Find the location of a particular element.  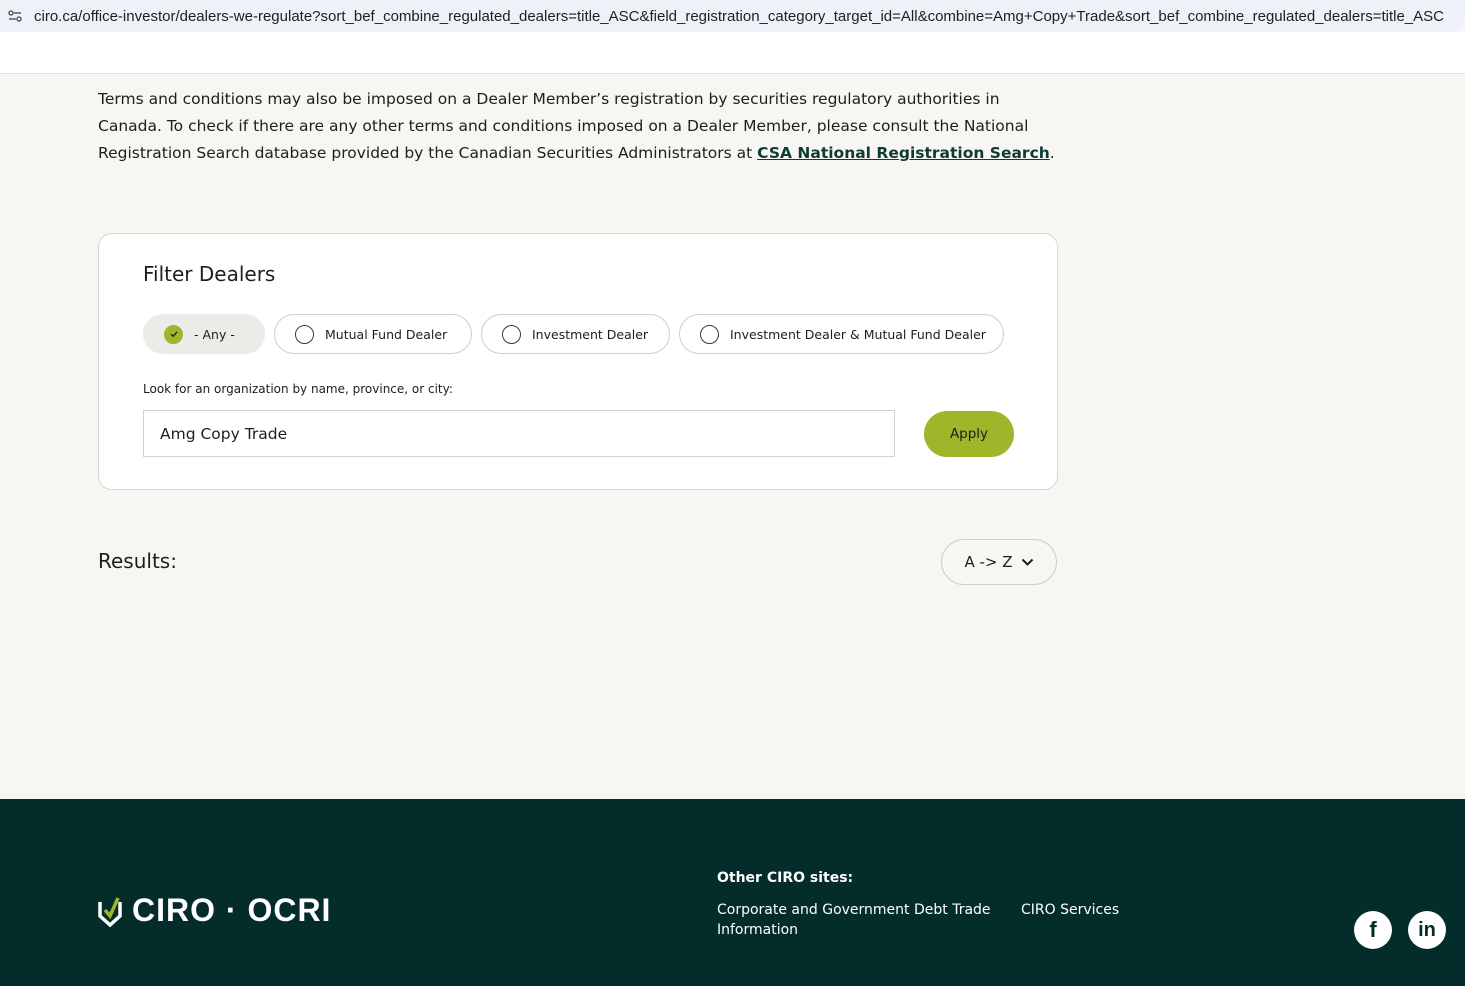

intro-end: . is located at coordinates (1052, 153).